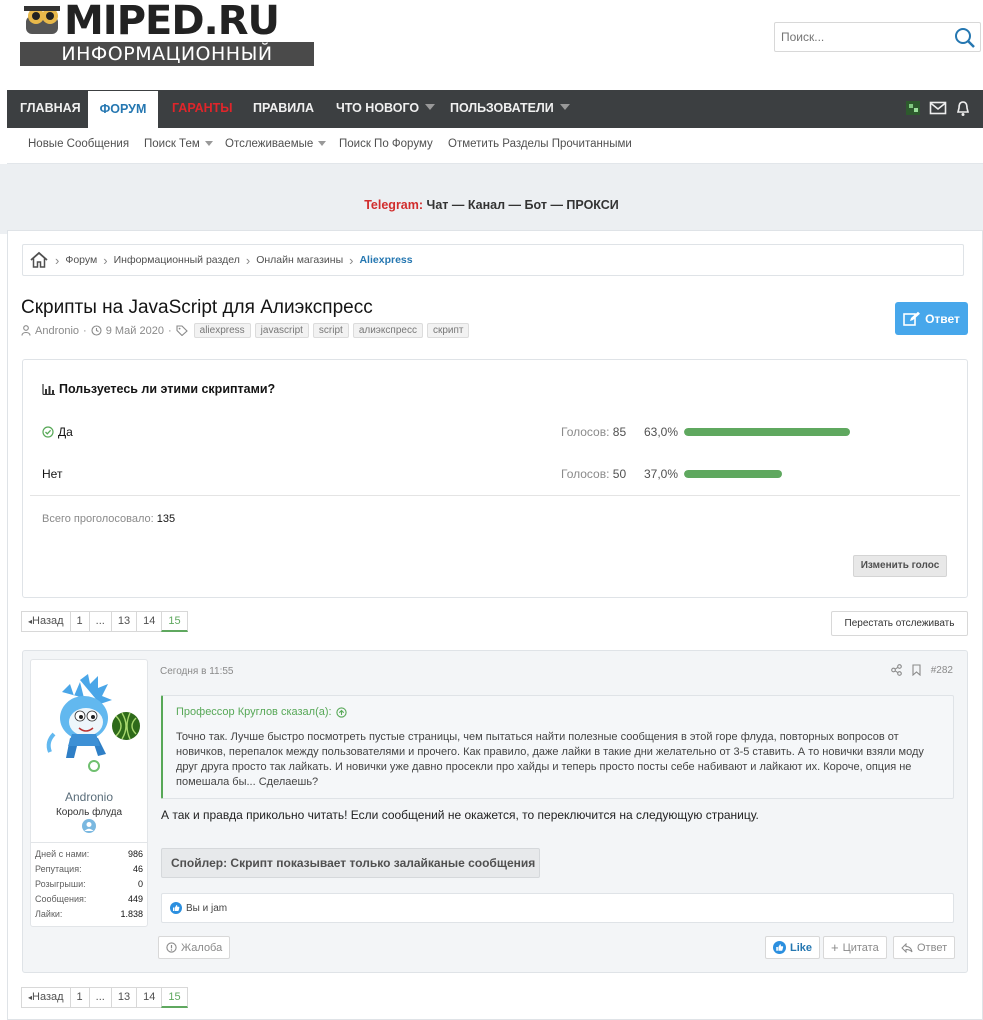 Image resolution: width=983 pixels, height=1020 pixels. What do you see at coordinates (963, 108) in the screenshot?
I see `bell-icon` at bounding box center [963, 108].